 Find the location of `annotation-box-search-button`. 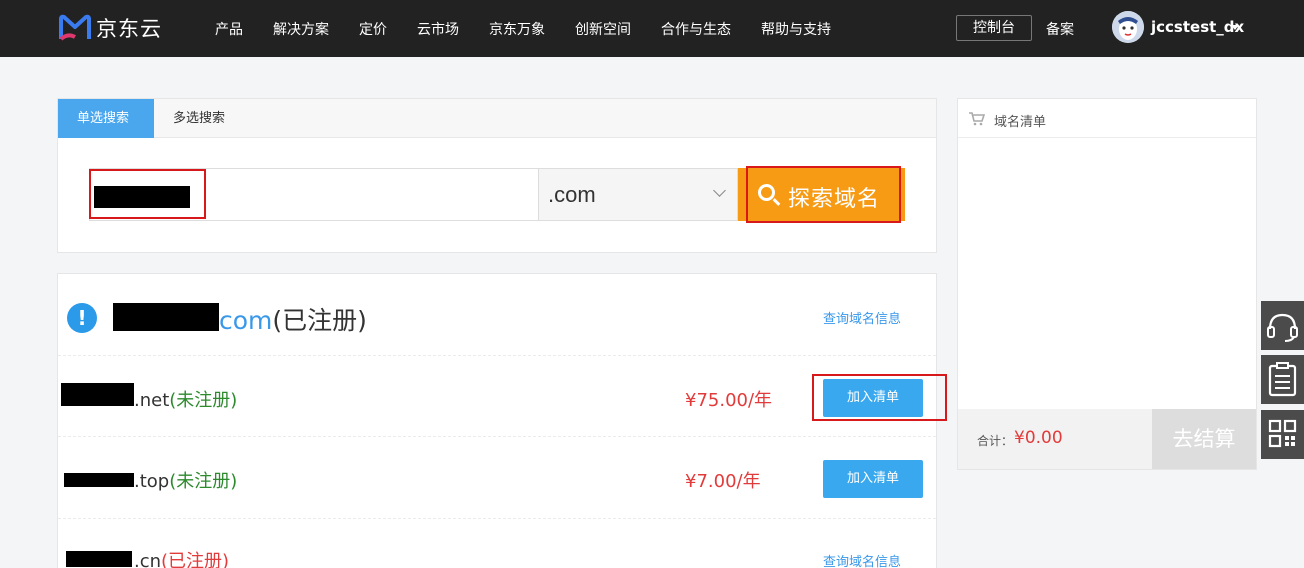

annotation-box-search-button is located at coordinates (823, 194).